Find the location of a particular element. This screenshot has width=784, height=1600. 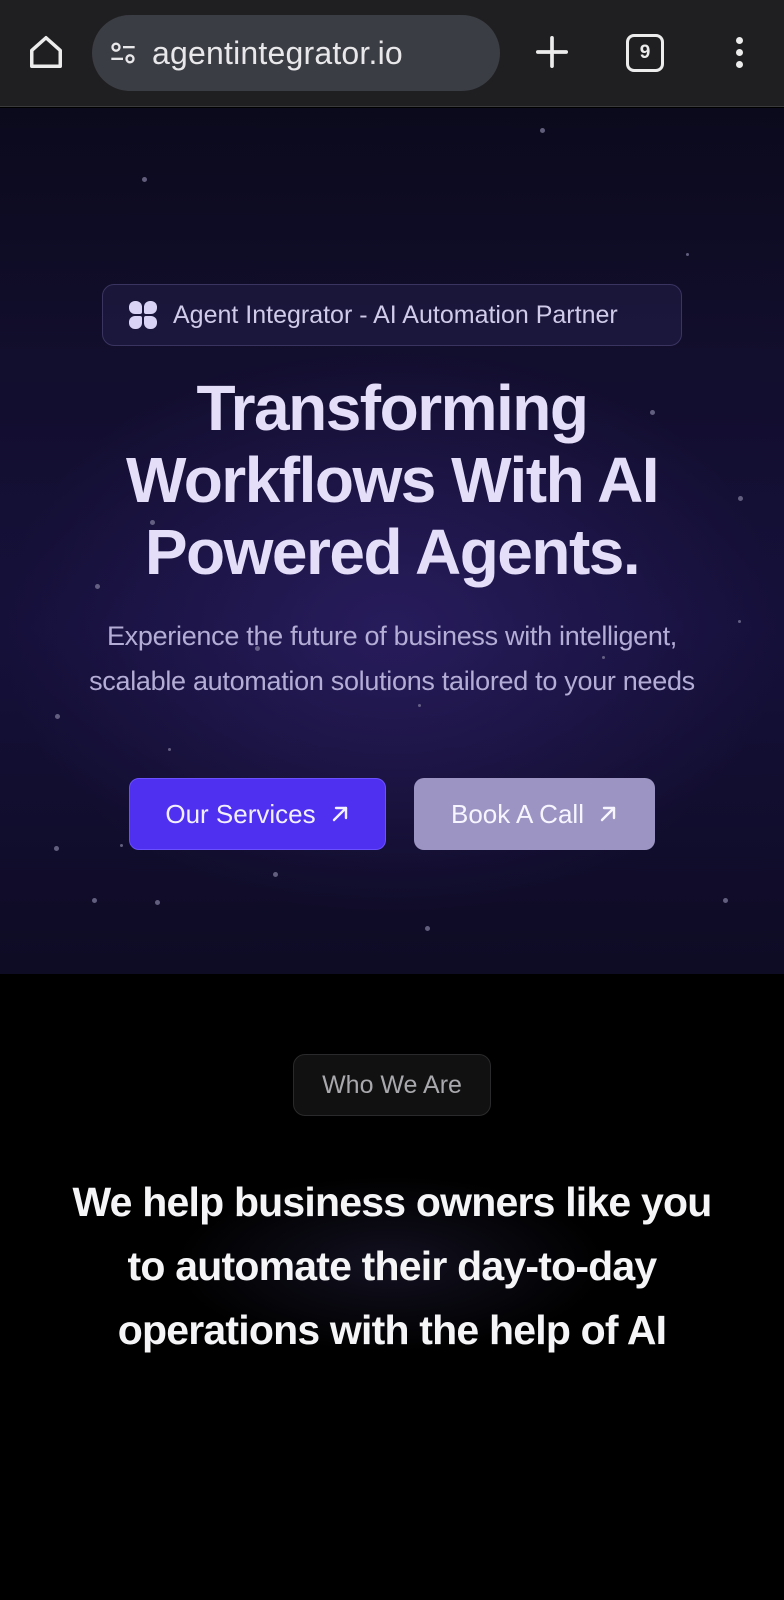

about-title-line: We help business owners like you is located at coordinates (392, 1202).